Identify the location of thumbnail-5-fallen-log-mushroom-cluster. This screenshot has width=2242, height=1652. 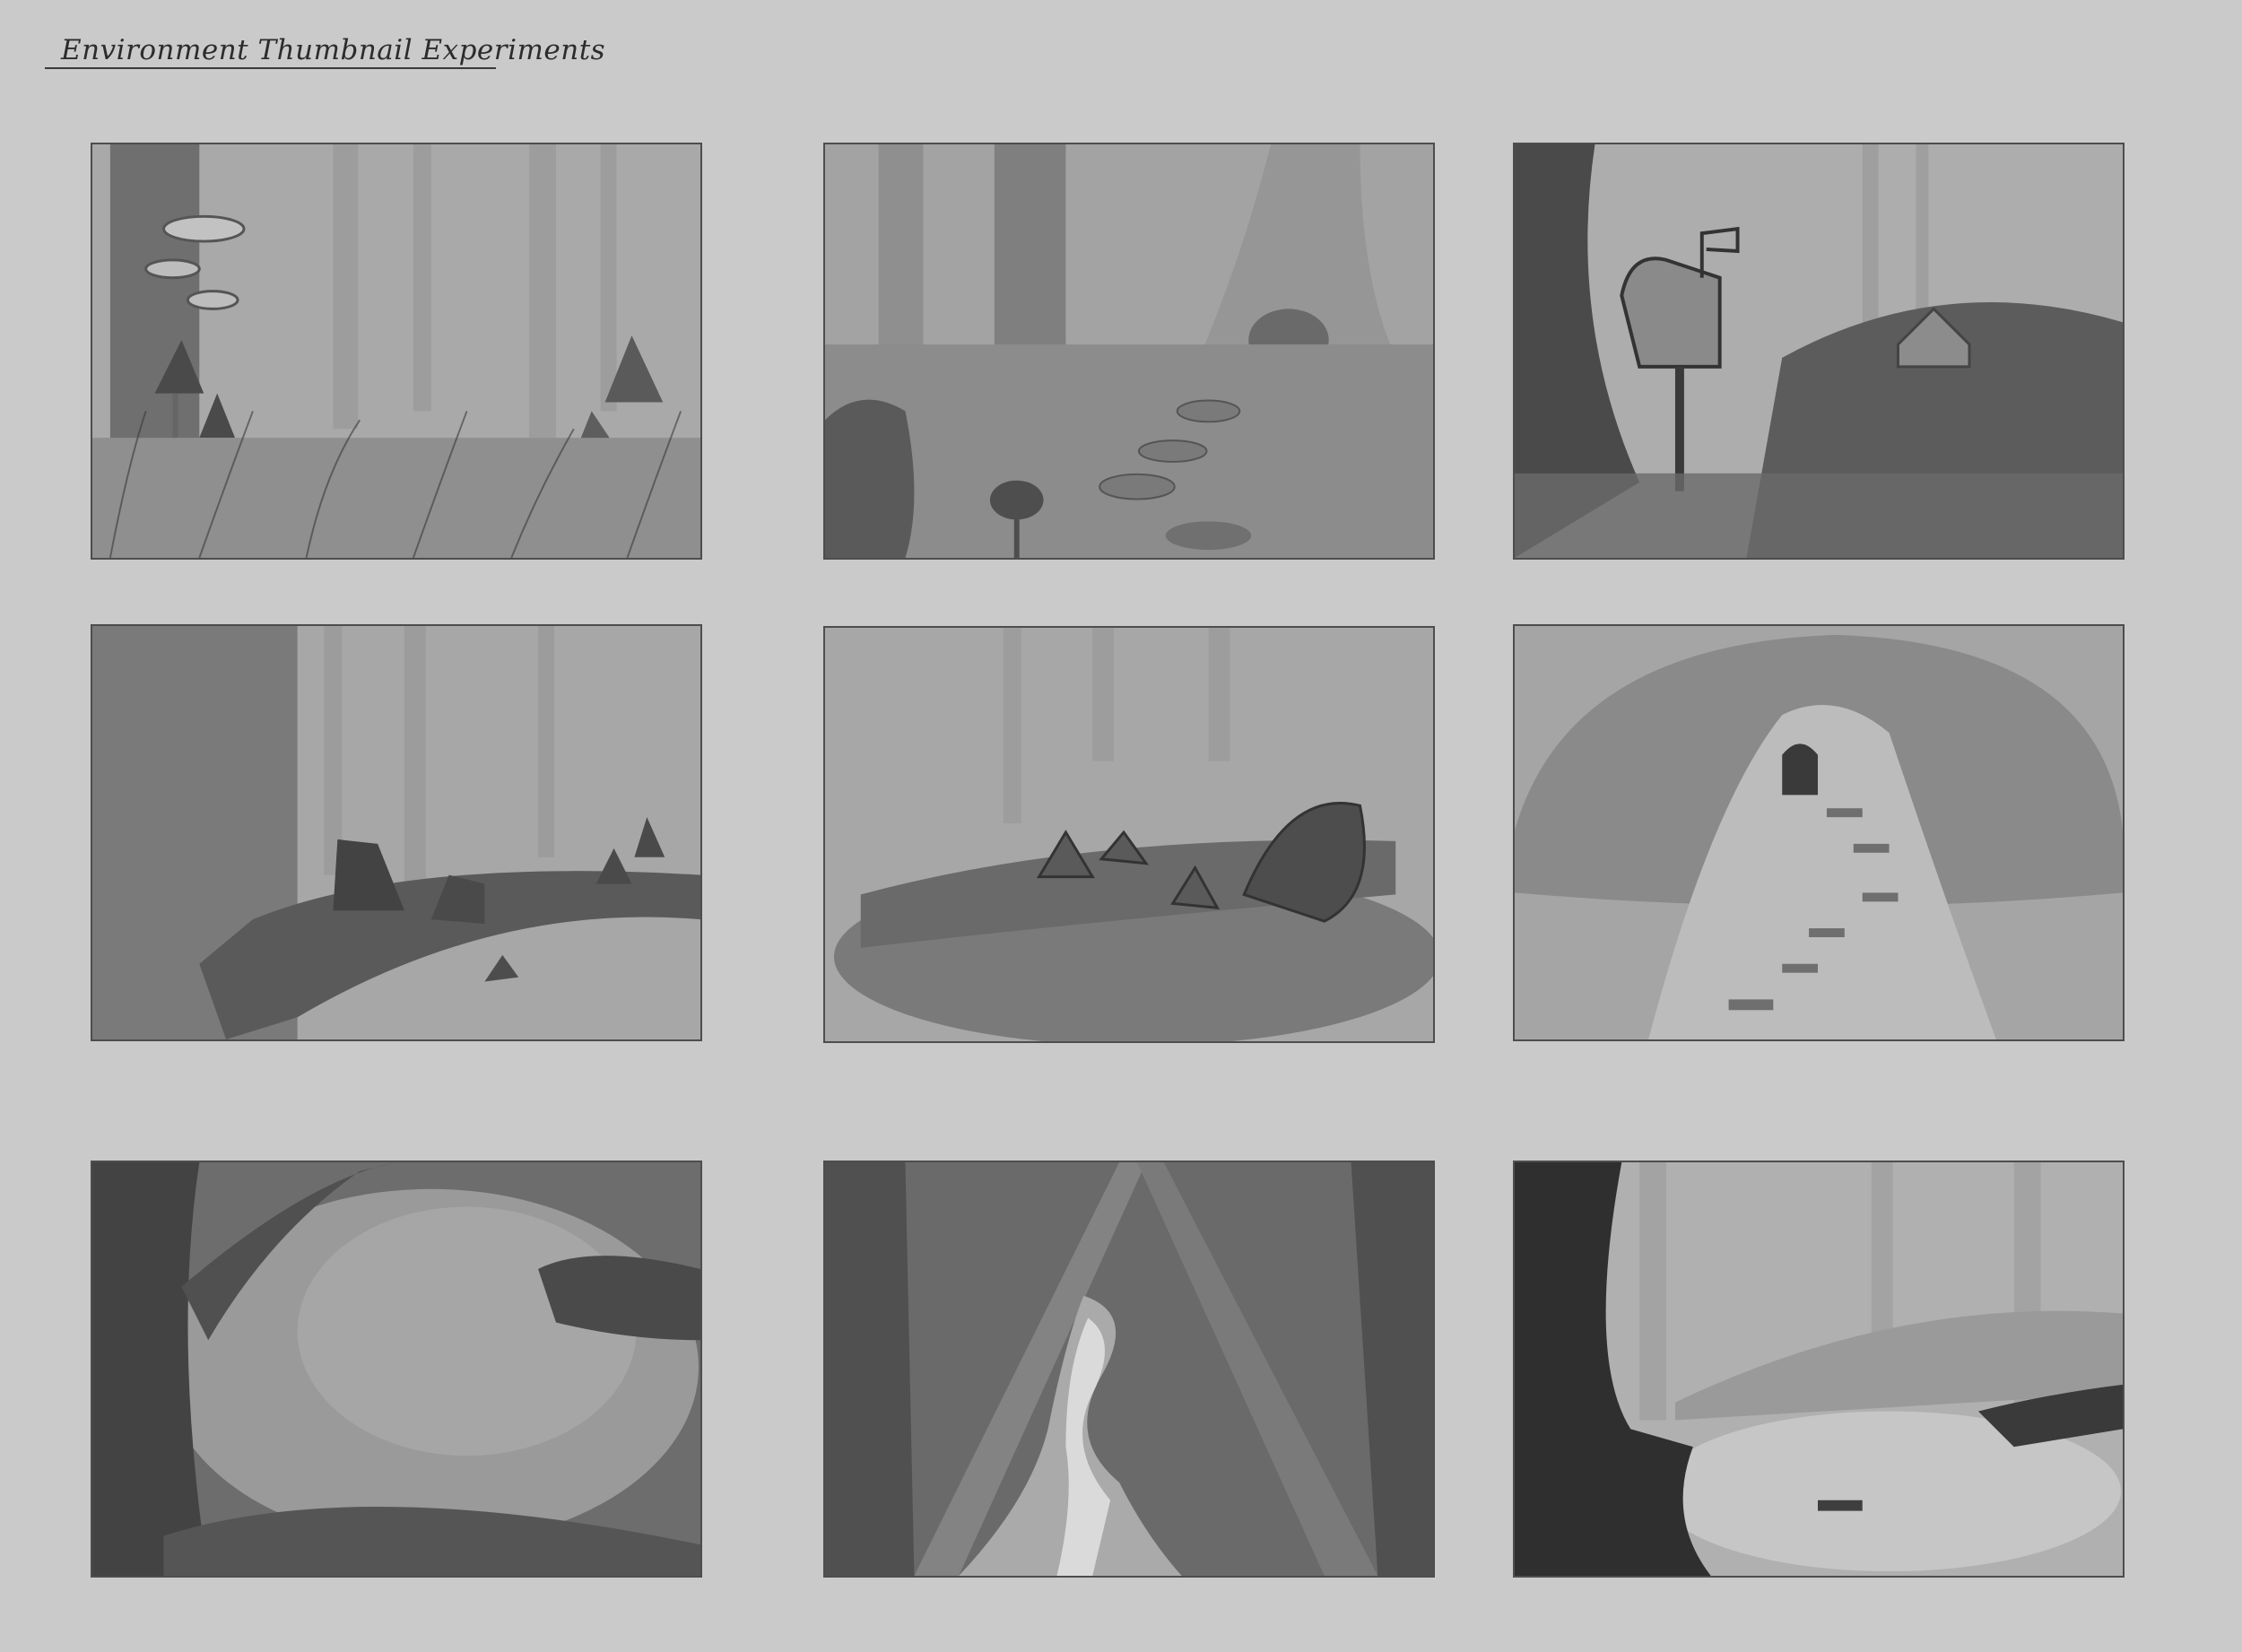
(1129, 834).